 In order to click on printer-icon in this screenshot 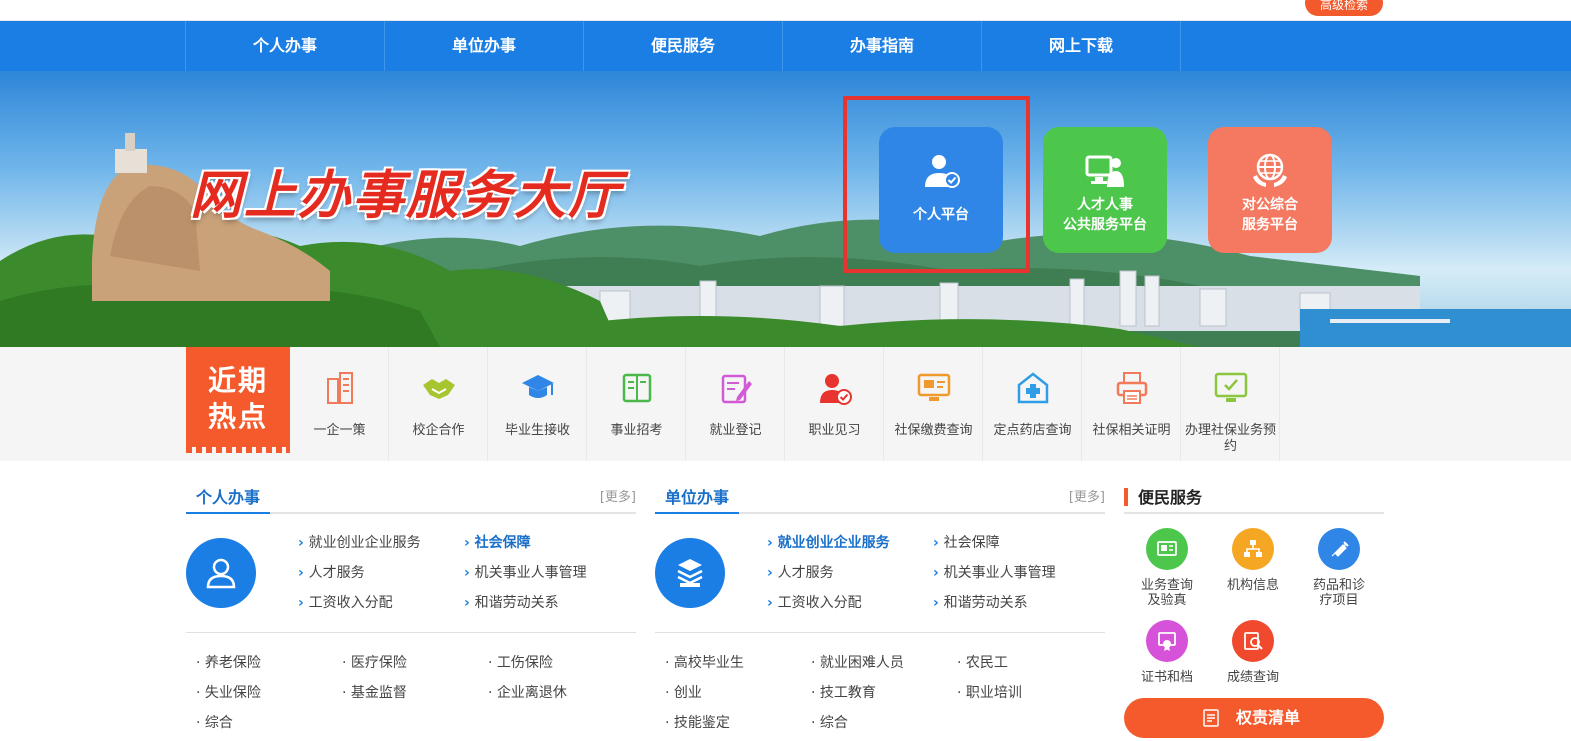, I will do `click(1132, 388)`.